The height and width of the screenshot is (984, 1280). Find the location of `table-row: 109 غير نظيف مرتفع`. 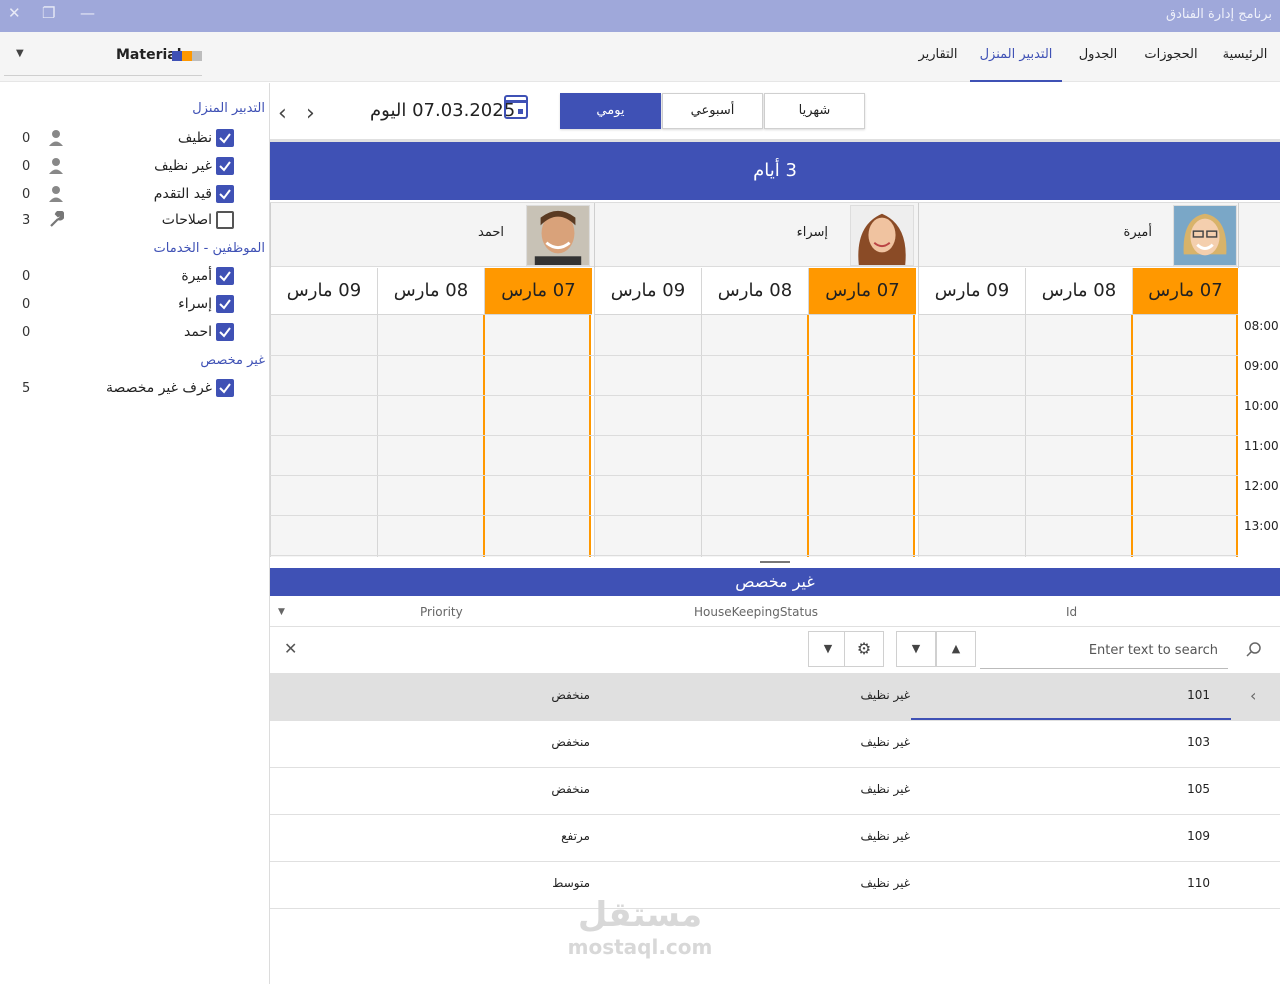

table-row: 109 غير نظيف مرتفع is located at coordinates (775, 838).